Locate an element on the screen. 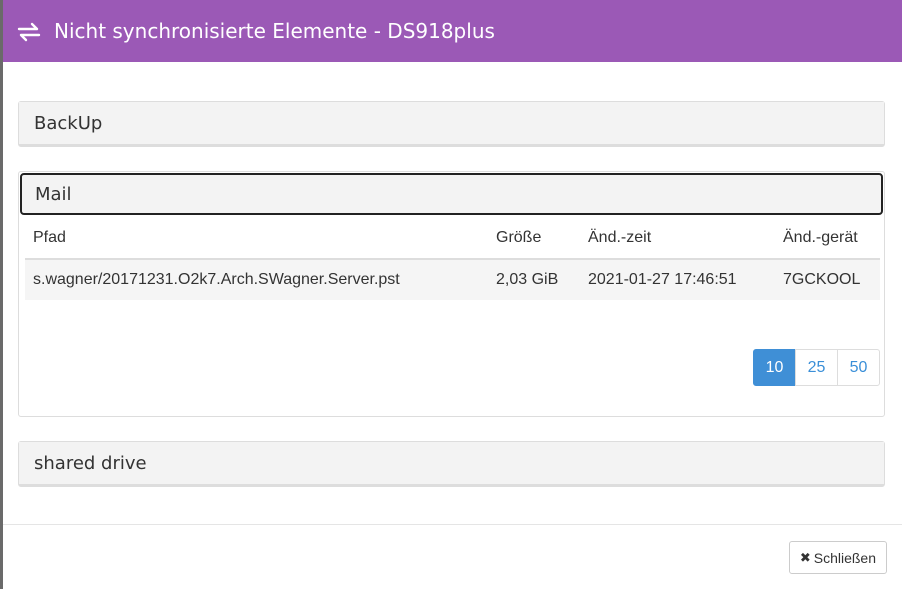 This screenshot has height=589, width=902. cell-modified-time: 2021-01-27 17:46:51 is located at coordinates (677, 279).